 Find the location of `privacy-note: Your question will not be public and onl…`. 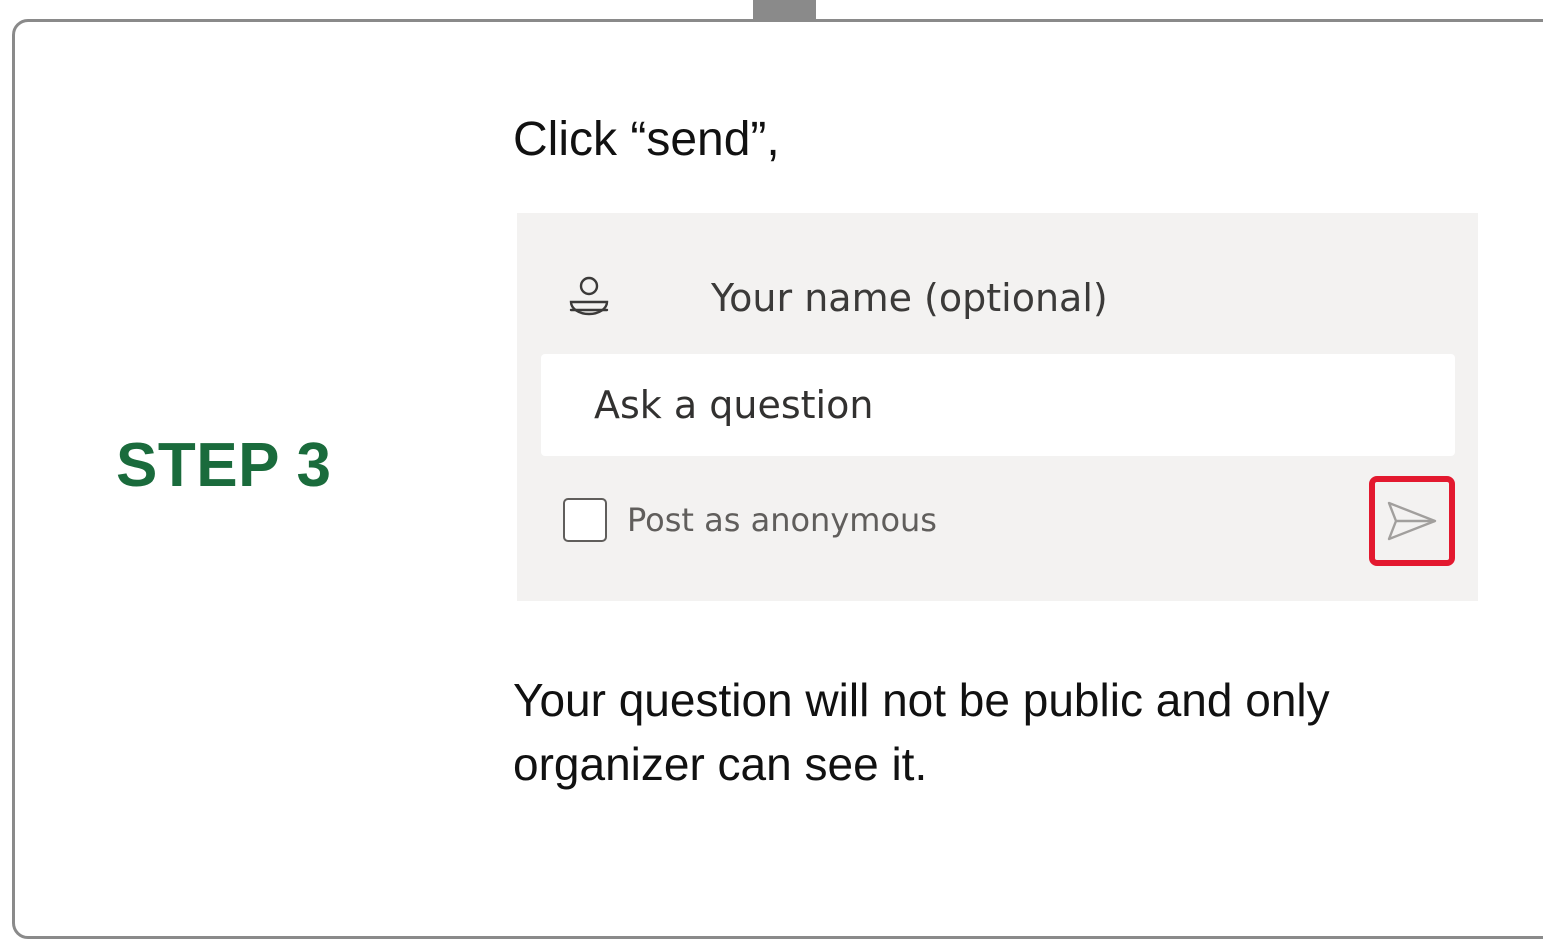

privacy-note: Your question will not be public and onl… is located at coordinates (921, 732).